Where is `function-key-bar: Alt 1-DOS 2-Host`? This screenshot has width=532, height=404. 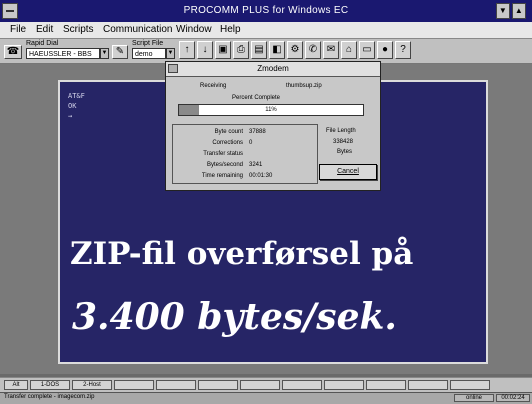 function-key-bar: Alt 1-DOS 2-Host is located at coordinates (266, 384).